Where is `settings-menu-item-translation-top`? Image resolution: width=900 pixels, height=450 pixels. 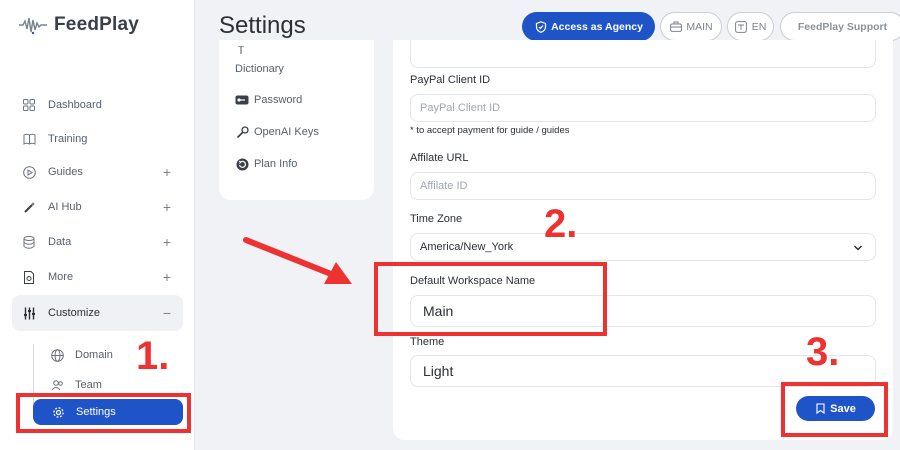 settings-menu-item-translation-top is located at coordinates (244, 50).